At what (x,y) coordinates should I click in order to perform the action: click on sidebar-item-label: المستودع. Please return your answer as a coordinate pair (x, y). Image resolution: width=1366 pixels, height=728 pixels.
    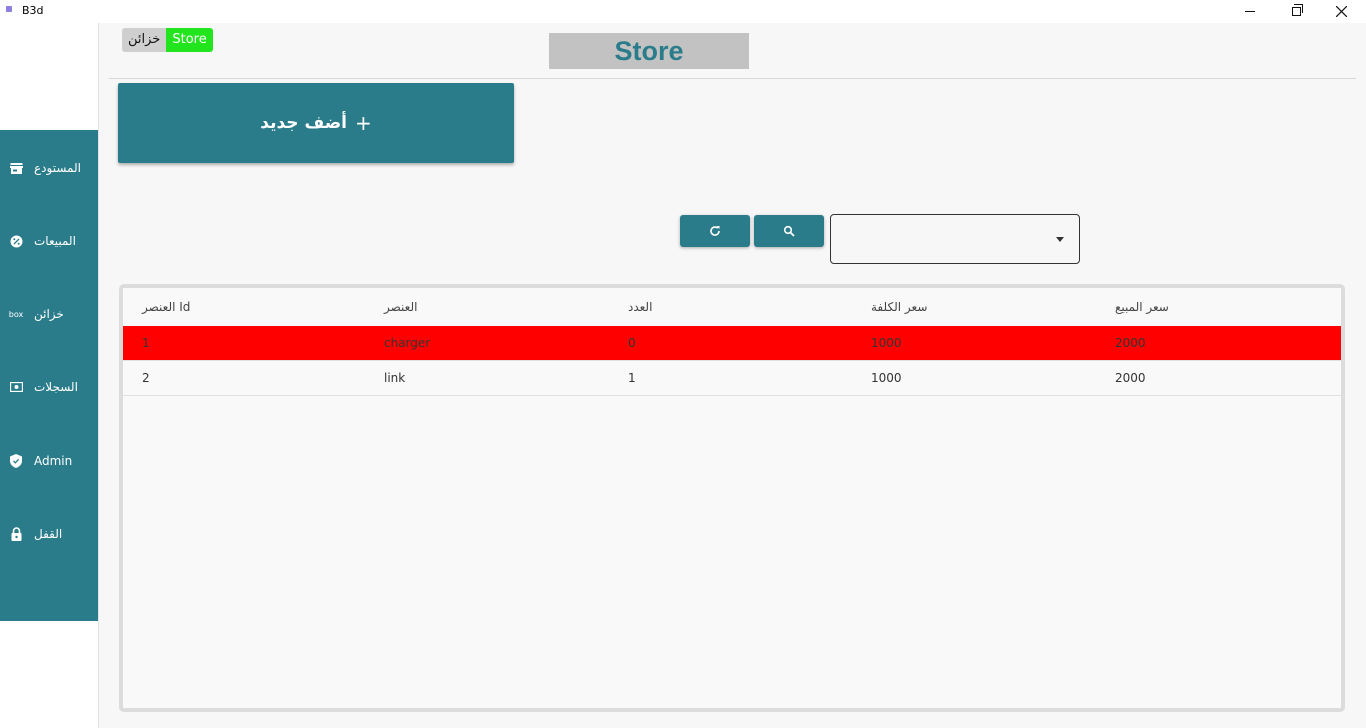
    Looking at the image, I should click on (57, 168).